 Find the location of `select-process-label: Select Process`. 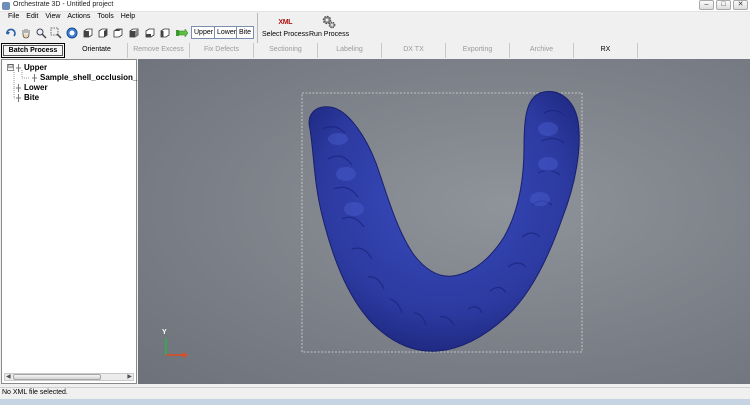

select-process-label: Select Process is located at coordinates (285, 34).